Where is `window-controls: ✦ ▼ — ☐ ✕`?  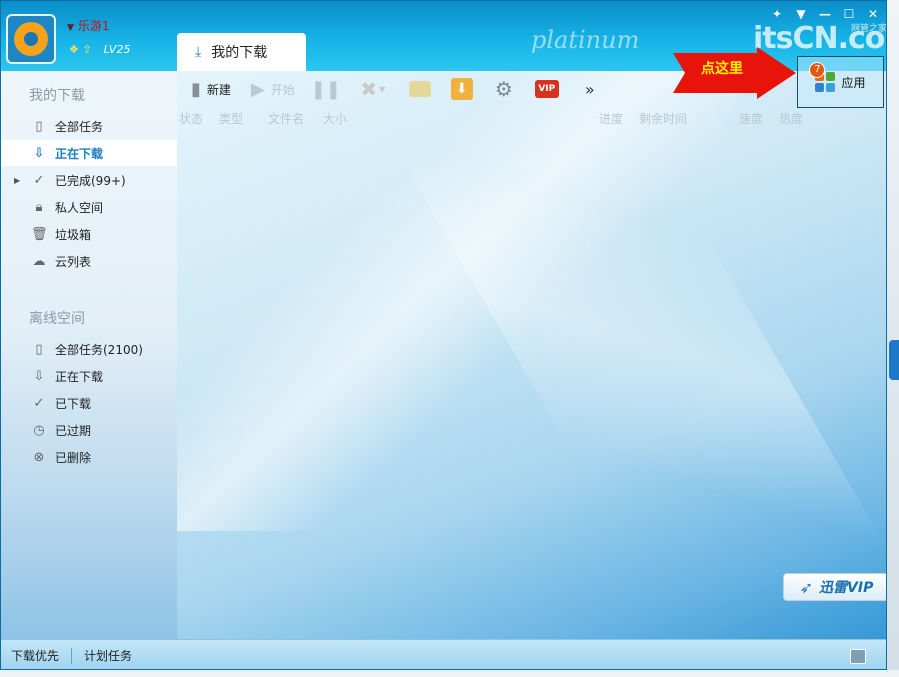
window-controls: ✦ ▼ — ☐ ✕ is located at coordinates (825, 14).